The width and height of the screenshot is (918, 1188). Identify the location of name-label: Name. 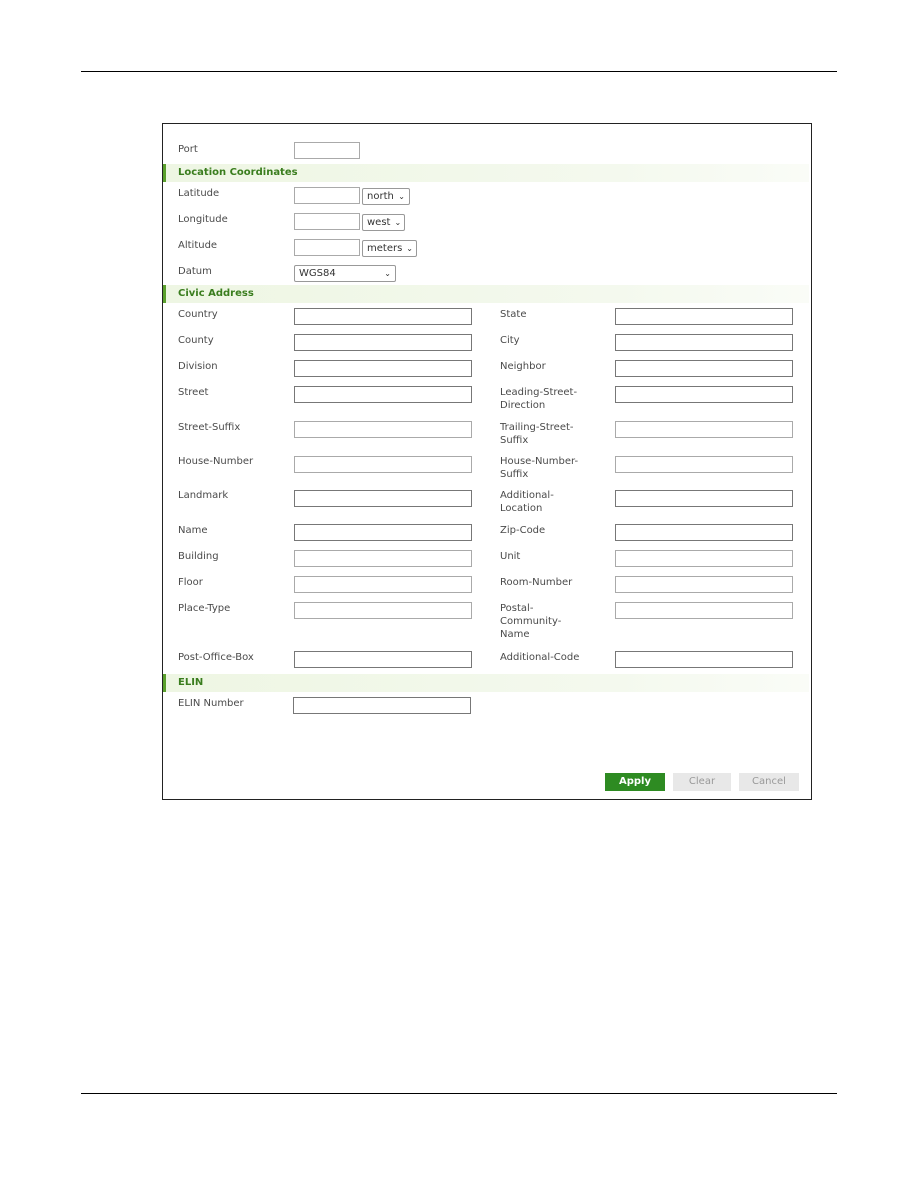
(193, 530).